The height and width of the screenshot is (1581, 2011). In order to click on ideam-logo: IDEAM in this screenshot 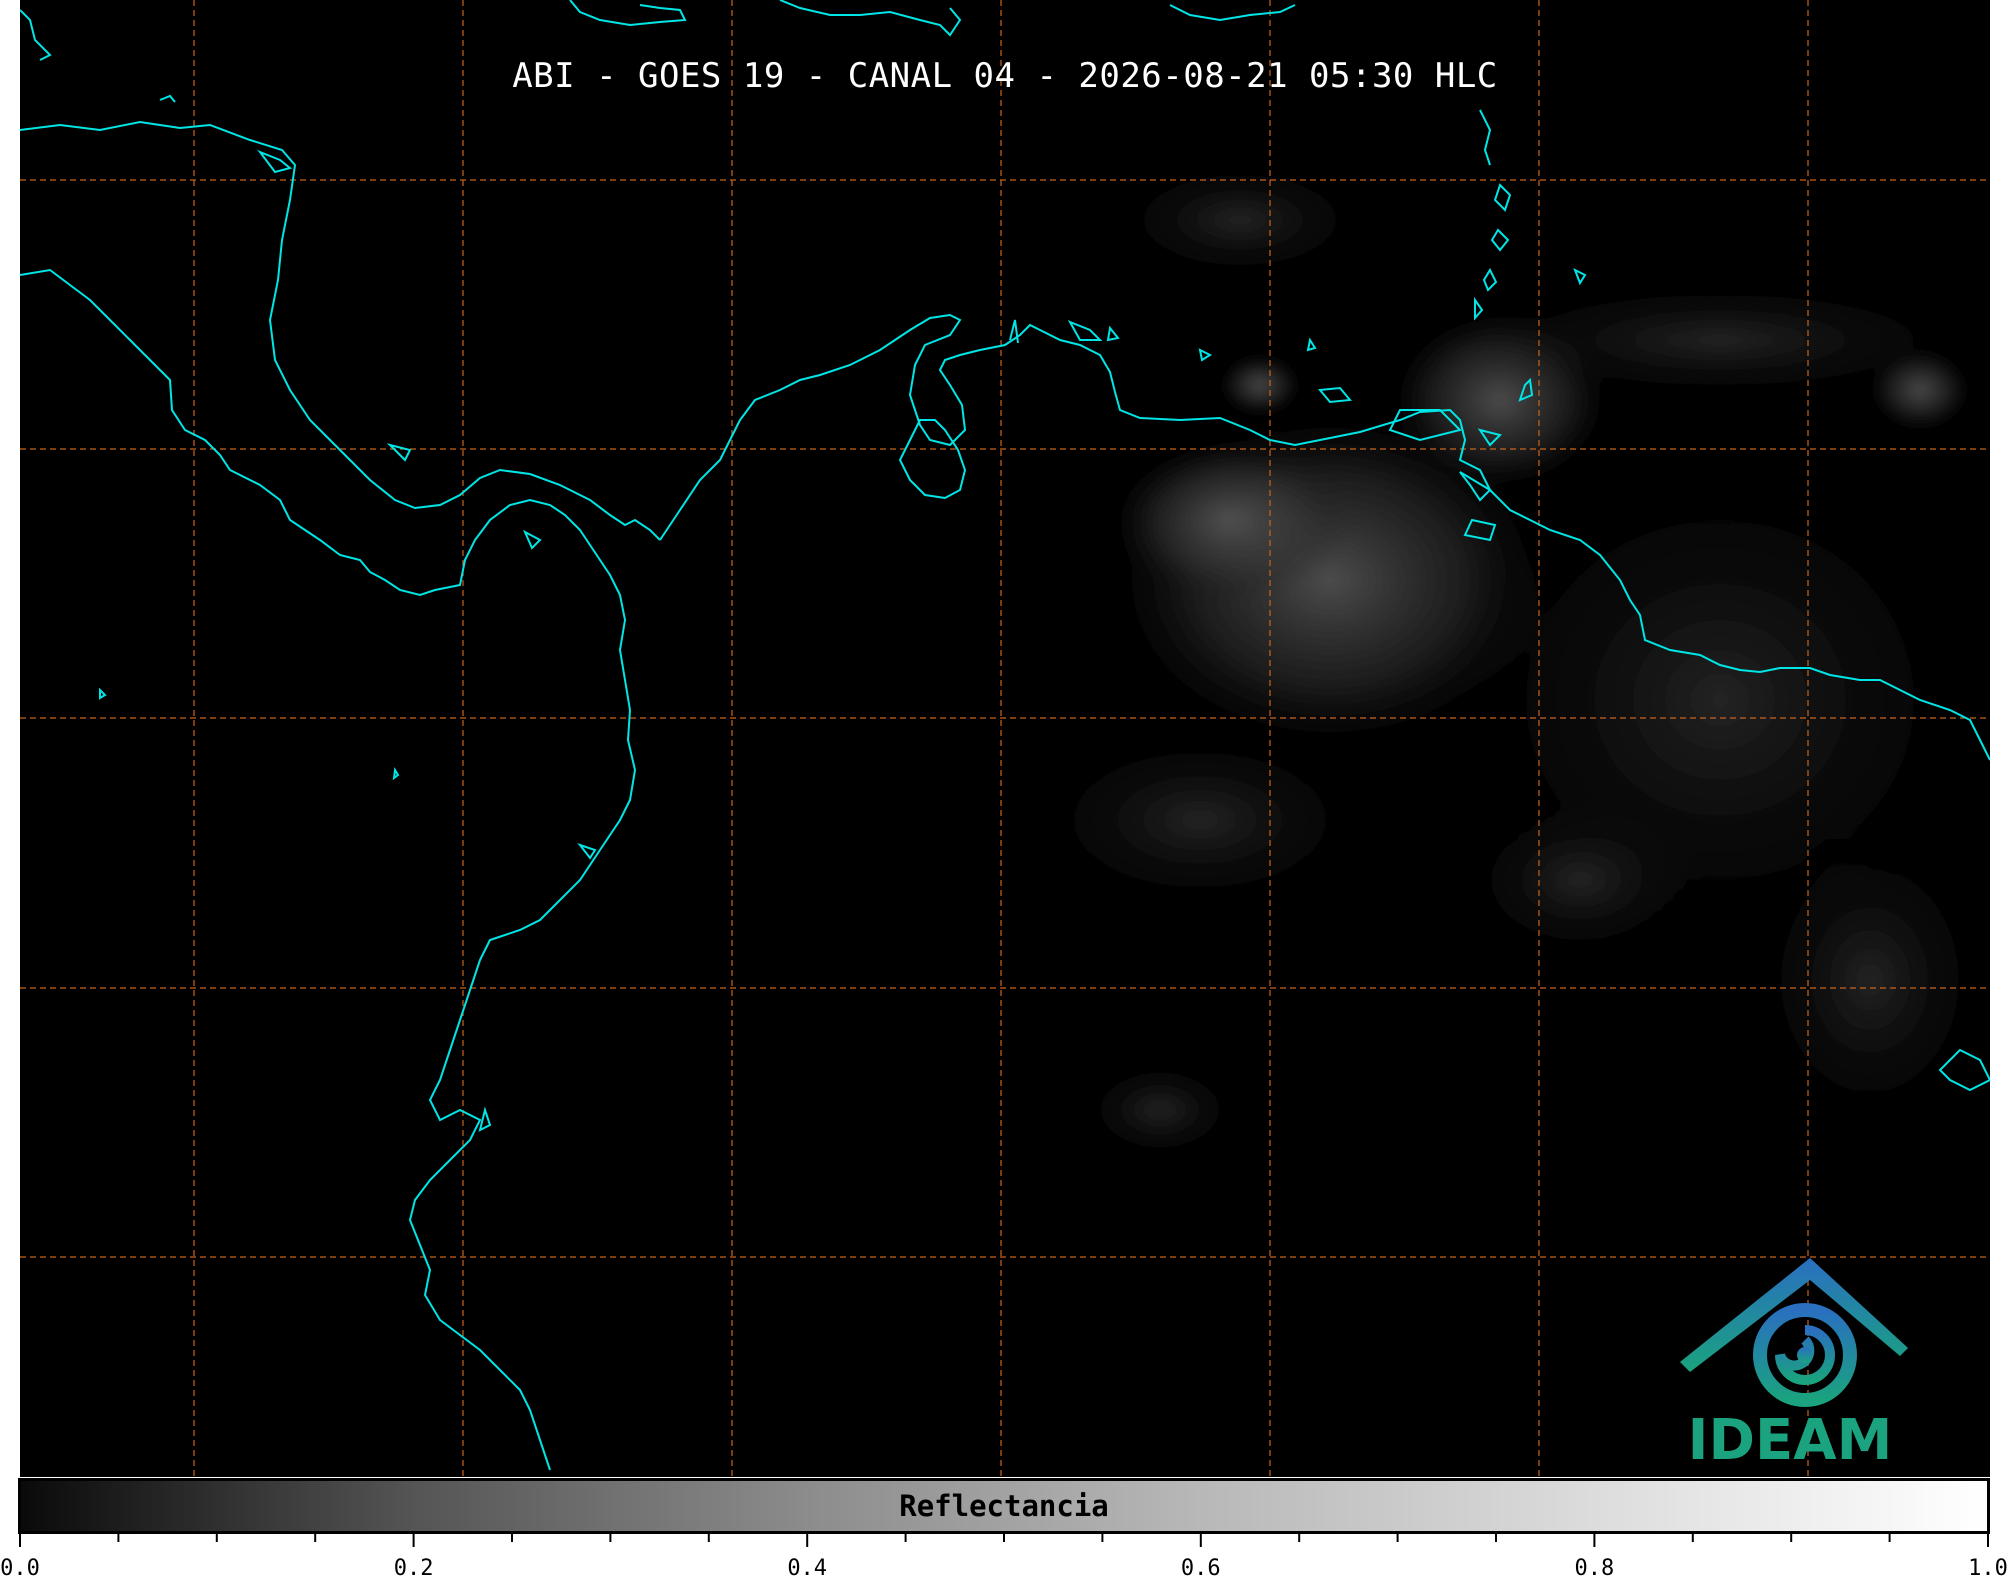, I will do `click(1790, 1362)`.